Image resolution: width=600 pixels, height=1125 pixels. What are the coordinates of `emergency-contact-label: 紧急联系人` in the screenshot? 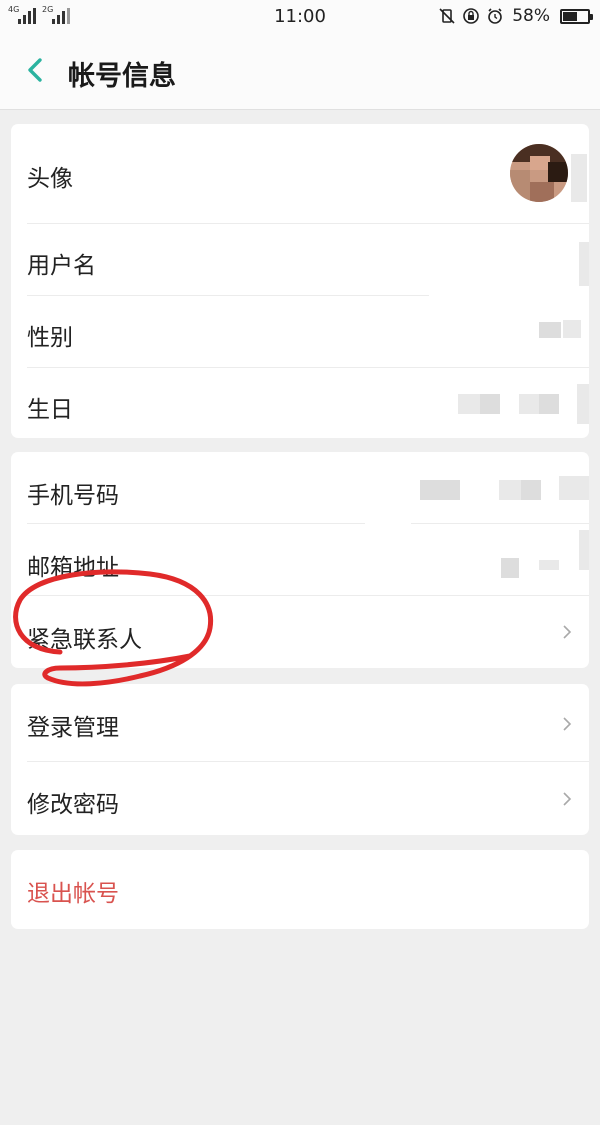 It's located at (84, 640).